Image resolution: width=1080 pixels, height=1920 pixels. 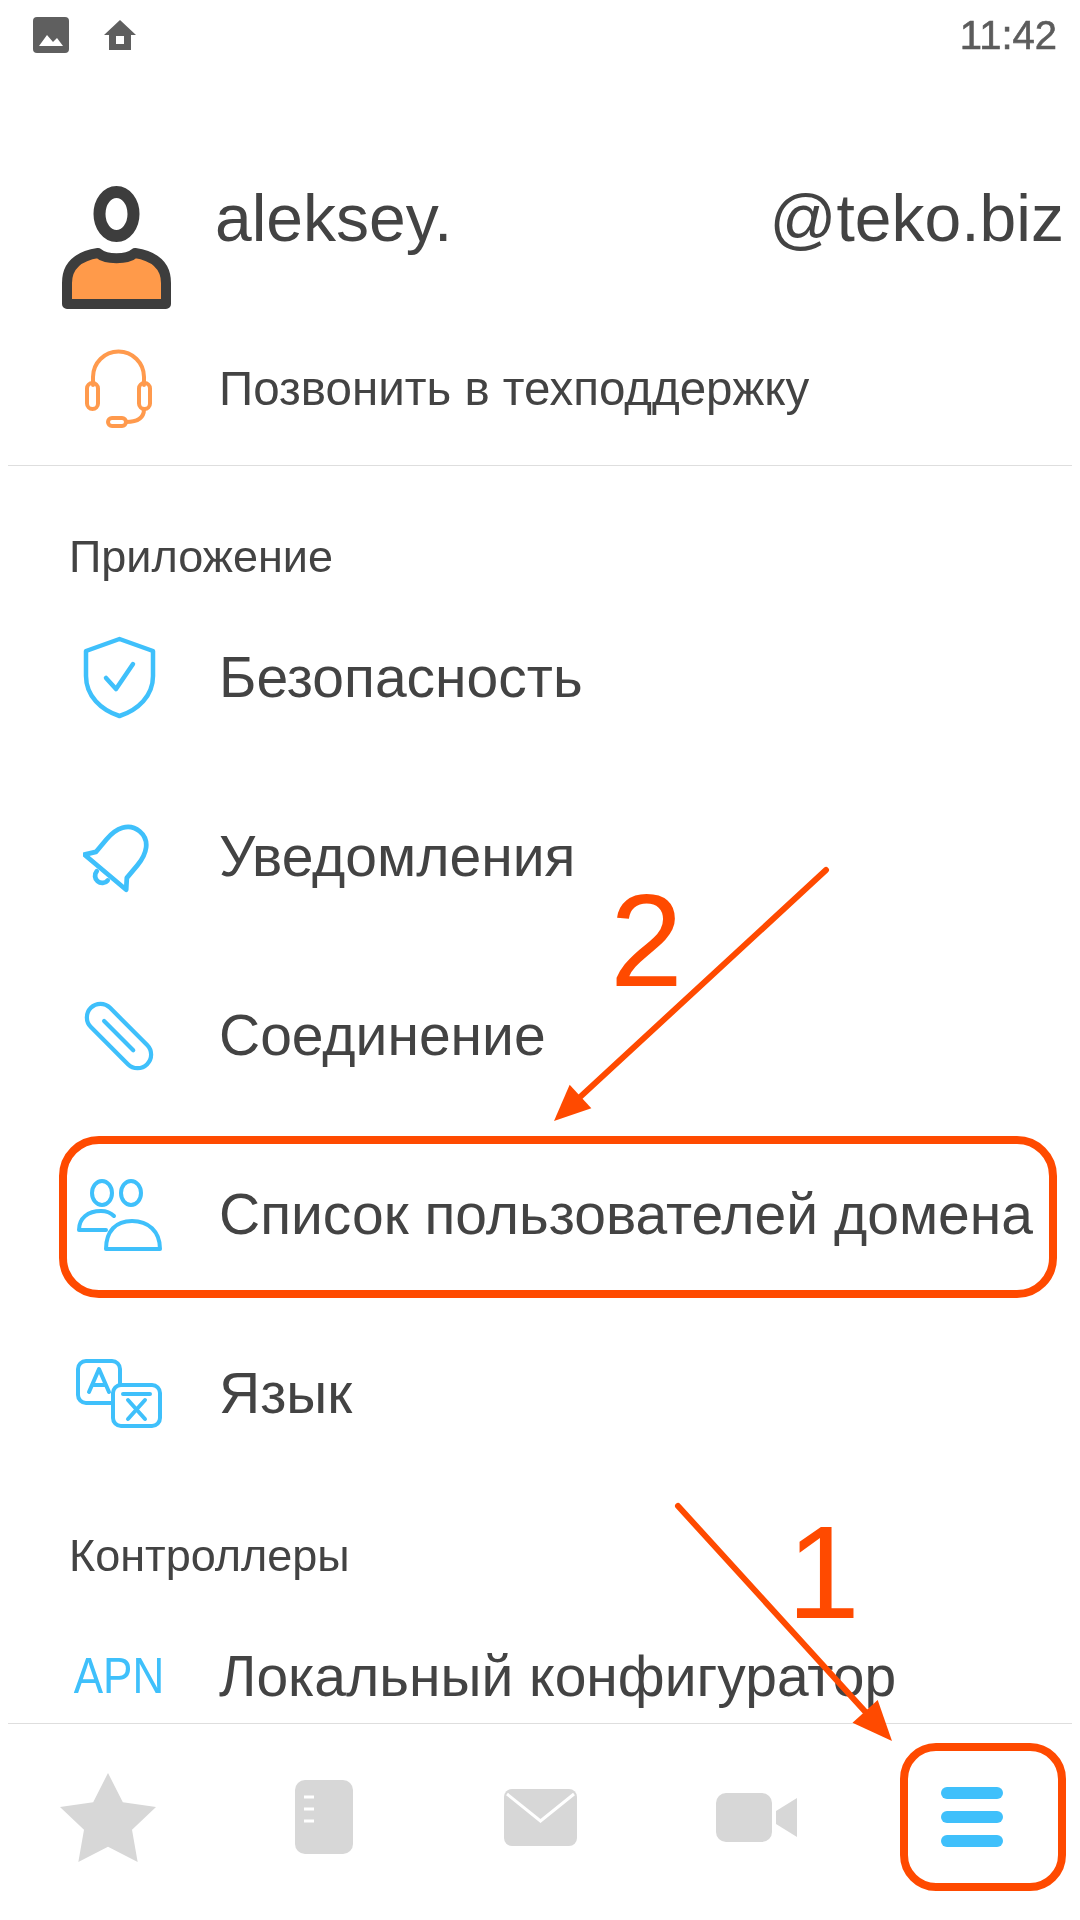 What do you see at coordinates (540, 677) in the screenshot?
I see `menu-item: Безопасность` at bounding box center [540, 677].